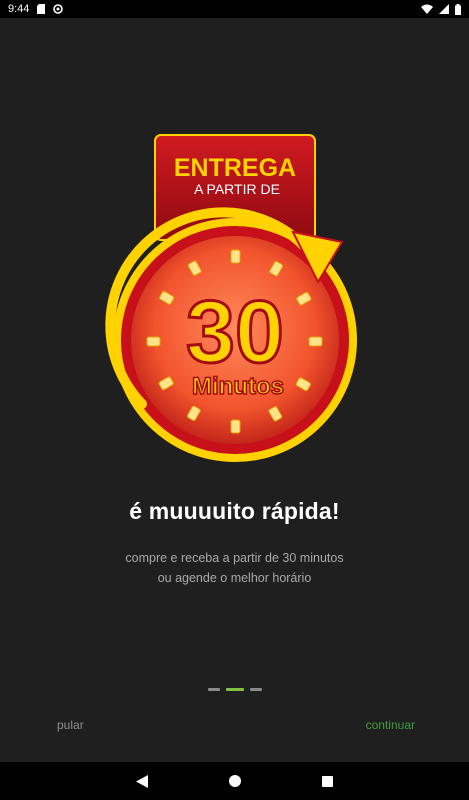 The width and height of the screenshot is (469, 800). I want to click on onboarding-headline: é muuuuito rápida!, so click(234, 511).